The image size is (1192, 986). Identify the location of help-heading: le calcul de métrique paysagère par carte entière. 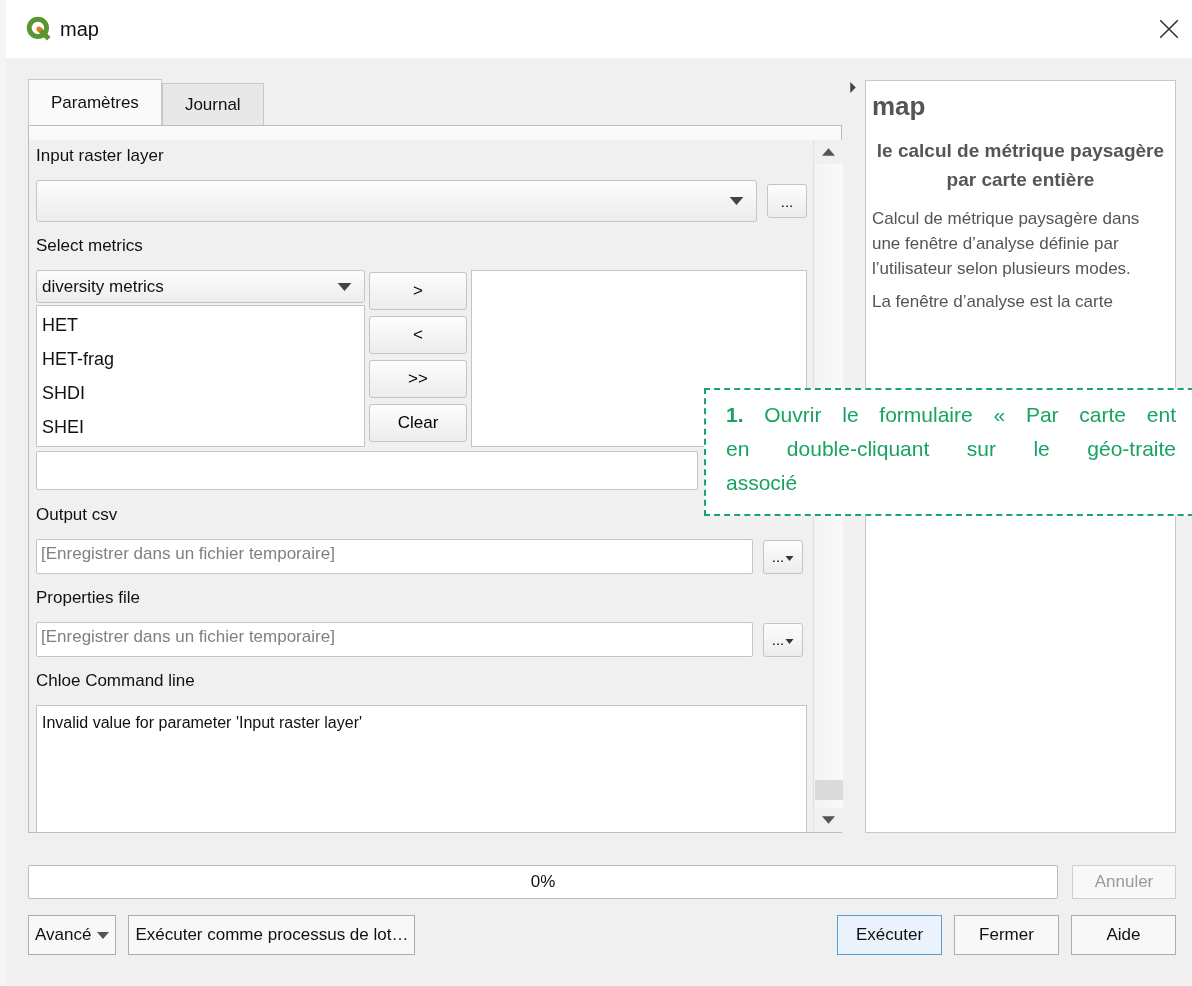
(1020, 165).